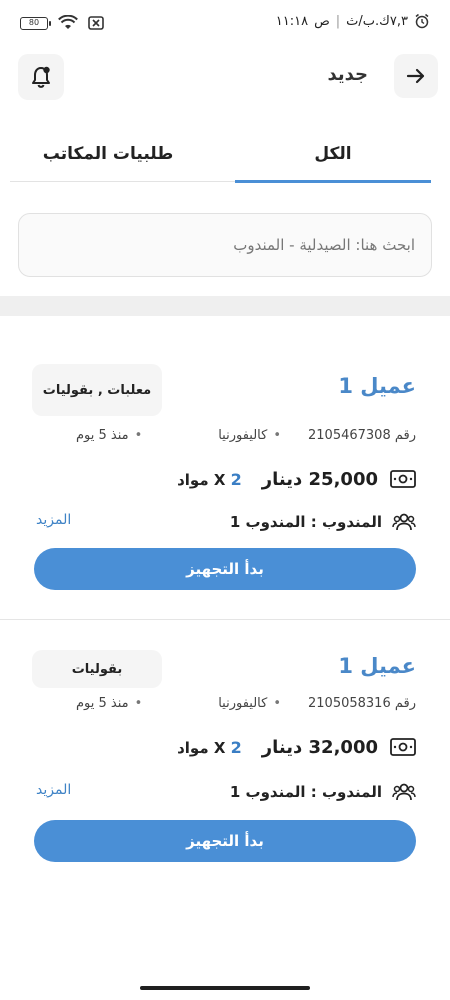 This screenshot has width=450, height=1000. What do you see at coordinates (225, 988) in the screenshot?
I see `home-indicator` at bounding box center [225, 988].